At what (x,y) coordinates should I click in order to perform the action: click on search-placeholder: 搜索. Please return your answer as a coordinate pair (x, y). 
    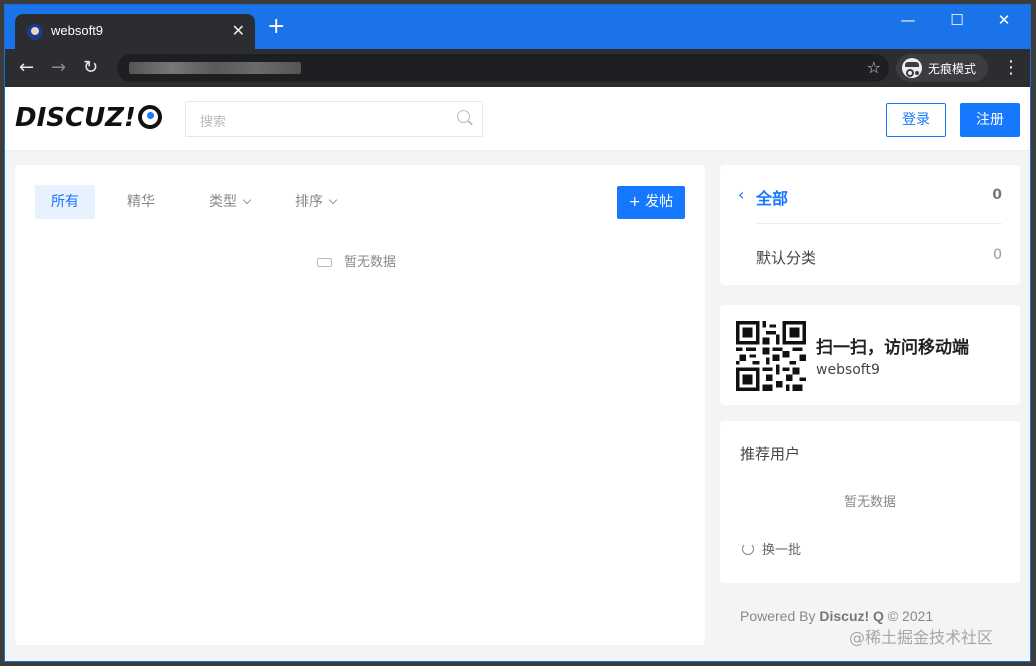
    Looking at the image, I should click on (213, 122).